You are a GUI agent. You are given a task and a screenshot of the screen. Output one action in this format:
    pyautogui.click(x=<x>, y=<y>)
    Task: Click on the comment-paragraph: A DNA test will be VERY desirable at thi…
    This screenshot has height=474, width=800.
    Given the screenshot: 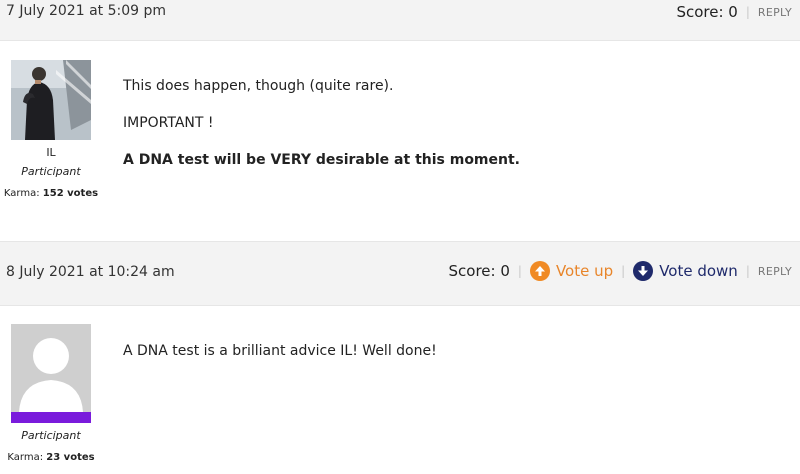 What is the action you would take?
    pyautogui.click(x=321, y=160)
    